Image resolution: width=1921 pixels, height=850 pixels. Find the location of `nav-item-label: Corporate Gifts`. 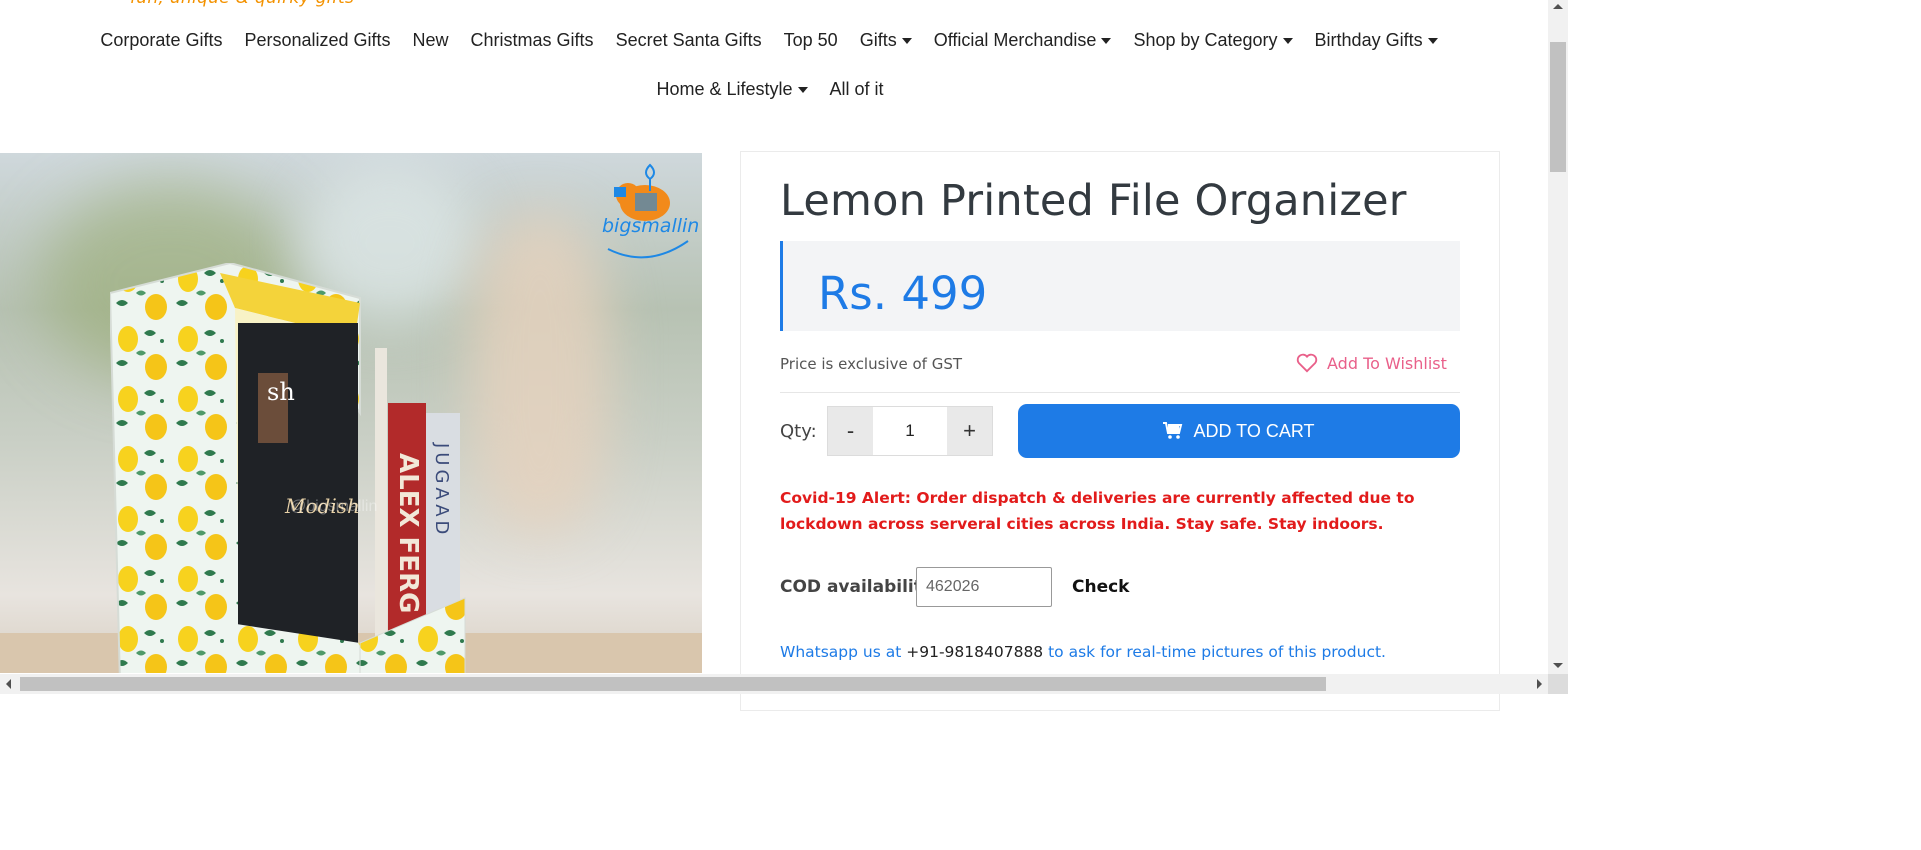

nav-item-label: Corporate Gifts is located at coordinates (161, 40).